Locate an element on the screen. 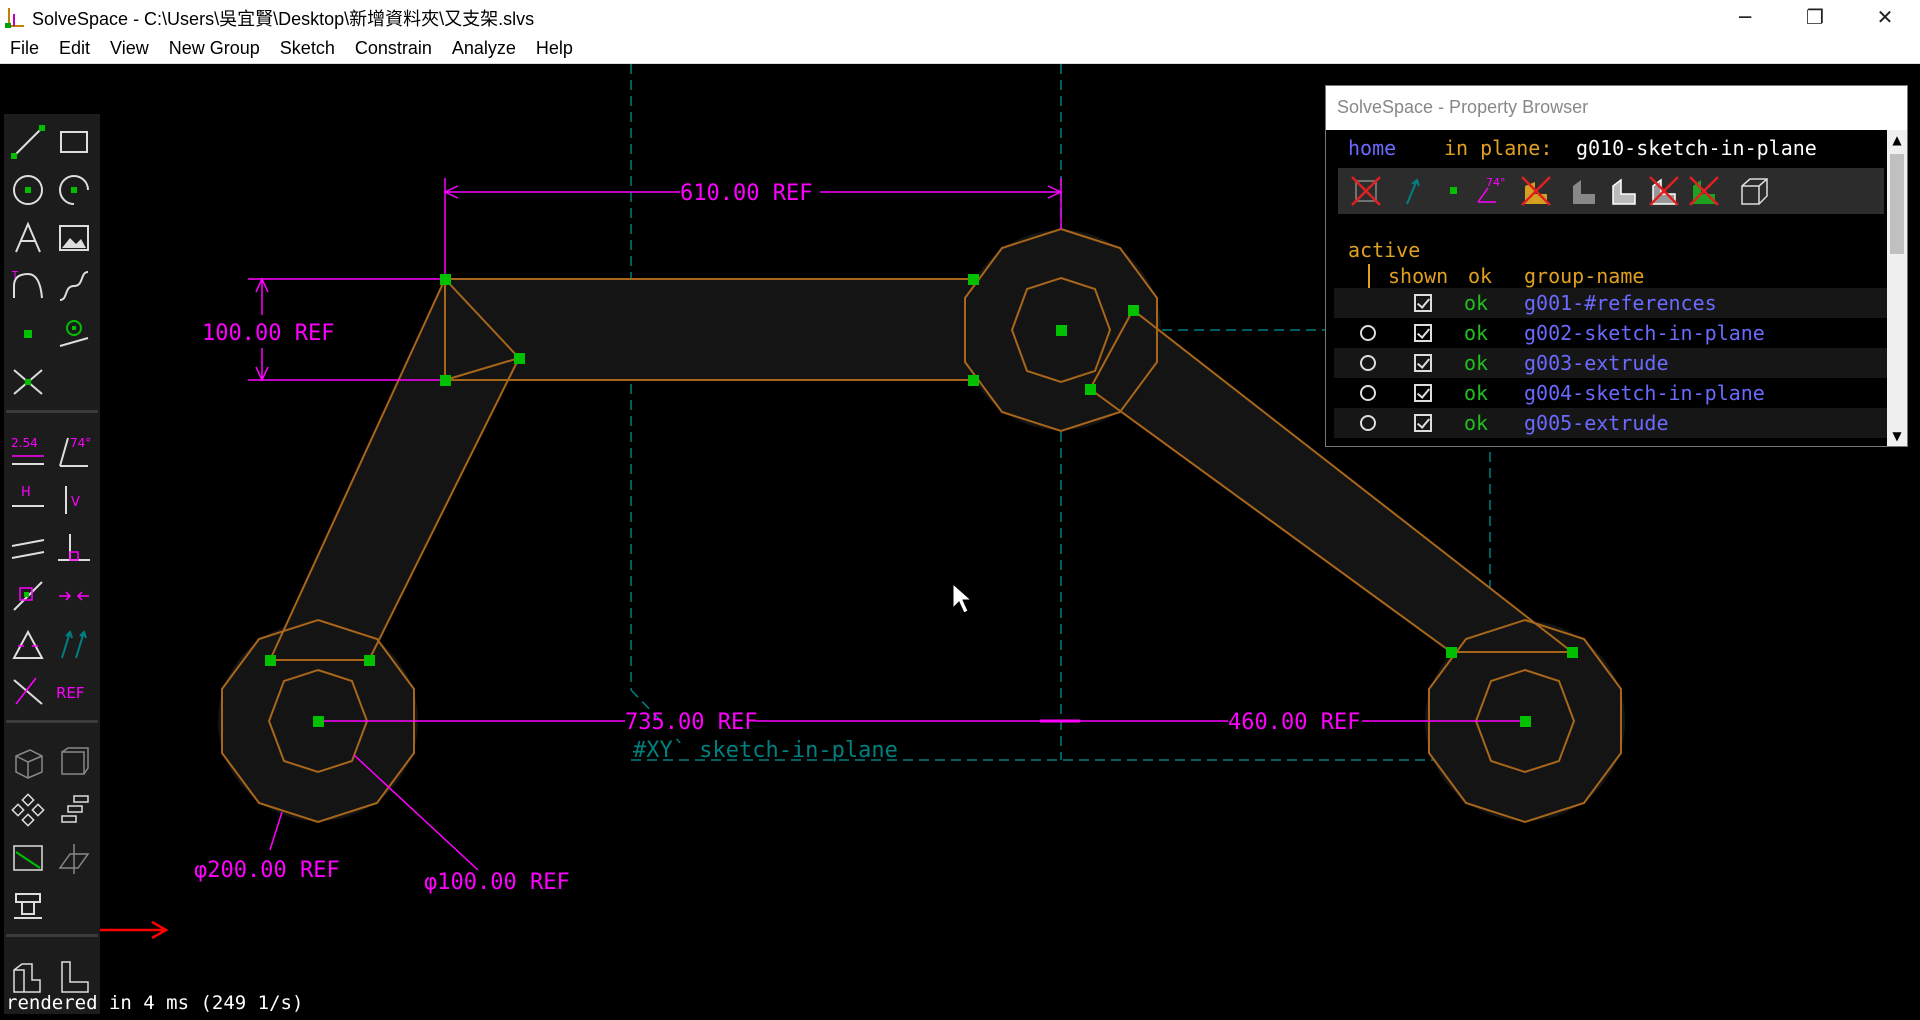  faces-toggle-icon is located at coordinates (1536, 191).